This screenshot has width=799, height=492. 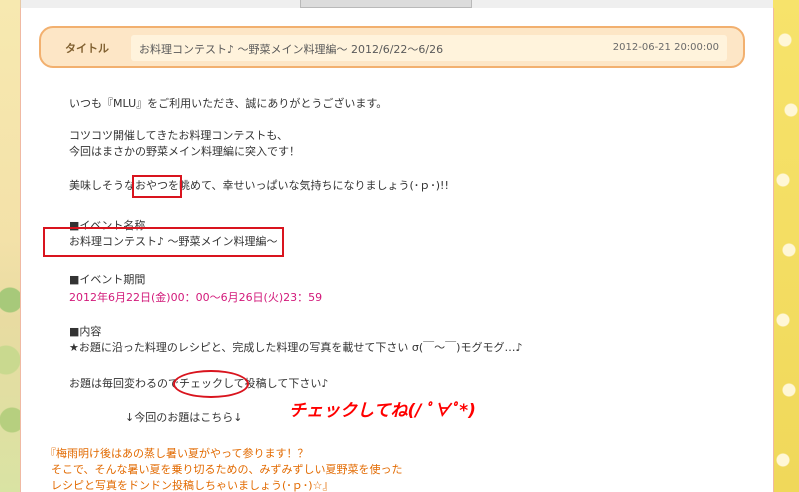 I want to click on content-heading: ■内容, so click(x=85, y=331).